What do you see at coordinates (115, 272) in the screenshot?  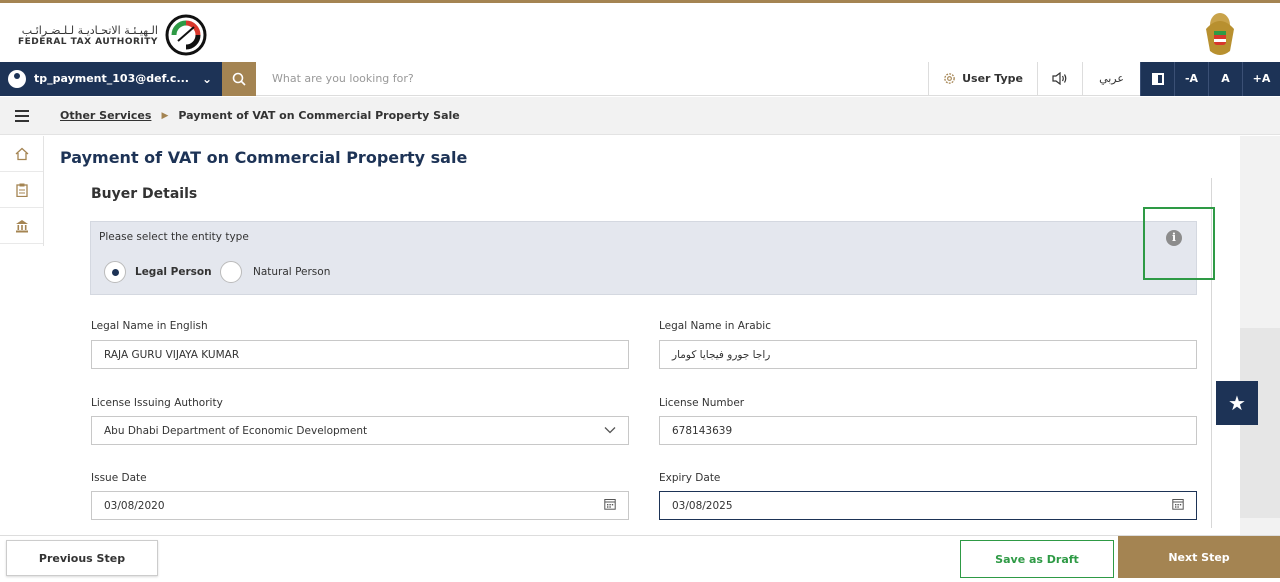 I see `radio-legal-person` at bounding box center [115, 272].